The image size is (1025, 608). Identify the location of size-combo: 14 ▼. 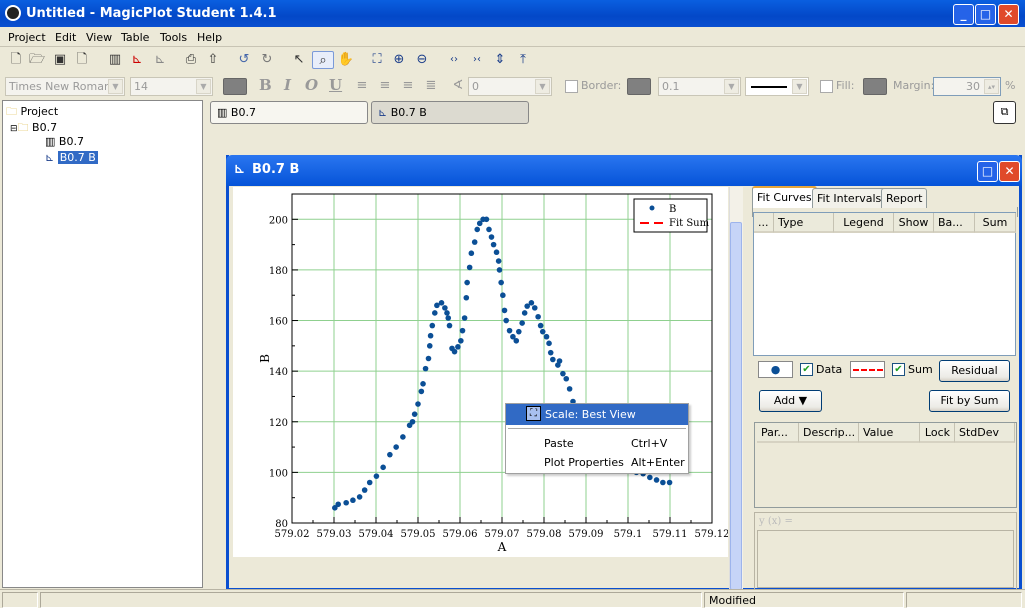
(171, 86).